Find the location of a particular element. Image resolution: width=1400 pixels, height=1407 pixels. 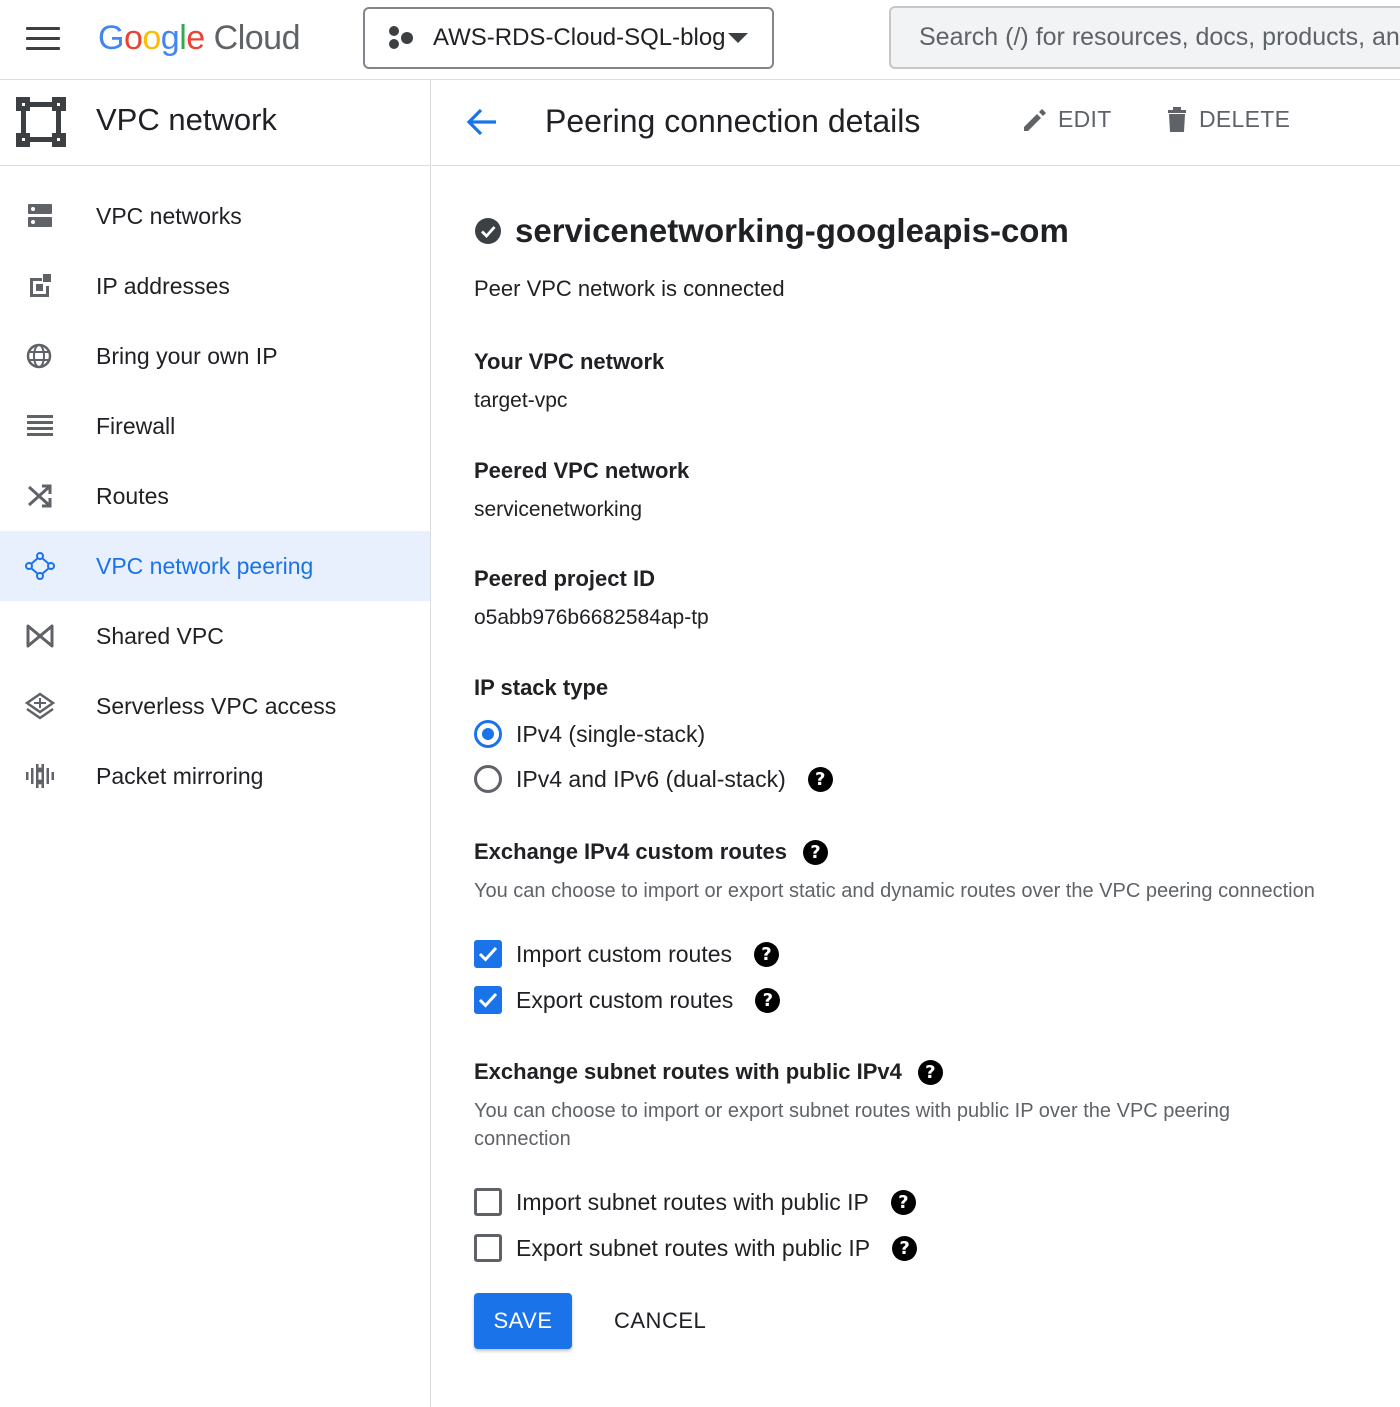

pencil-icon is located at coordinates (1035, 119).